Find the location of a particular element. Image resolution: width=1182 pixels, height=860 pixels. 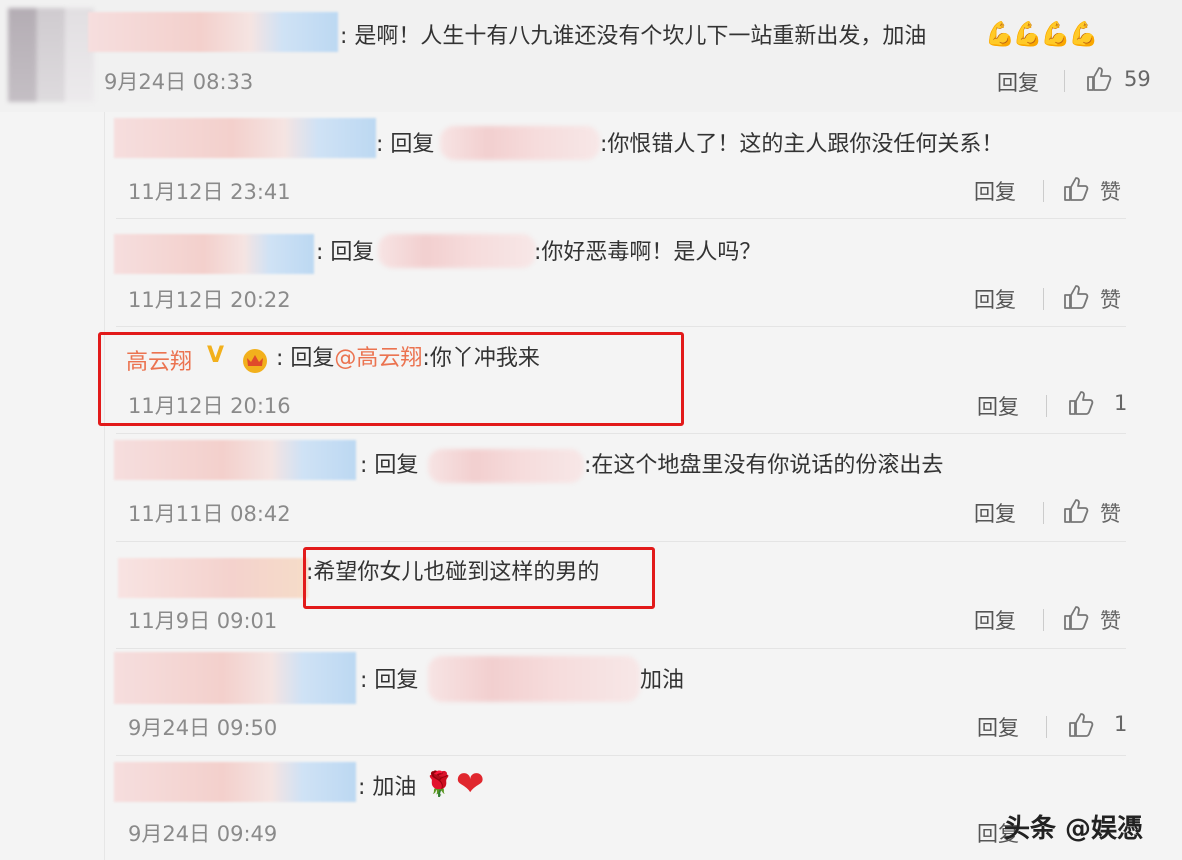

reply-time: 11月12日 23:41 is located at coordinates (209, 192).